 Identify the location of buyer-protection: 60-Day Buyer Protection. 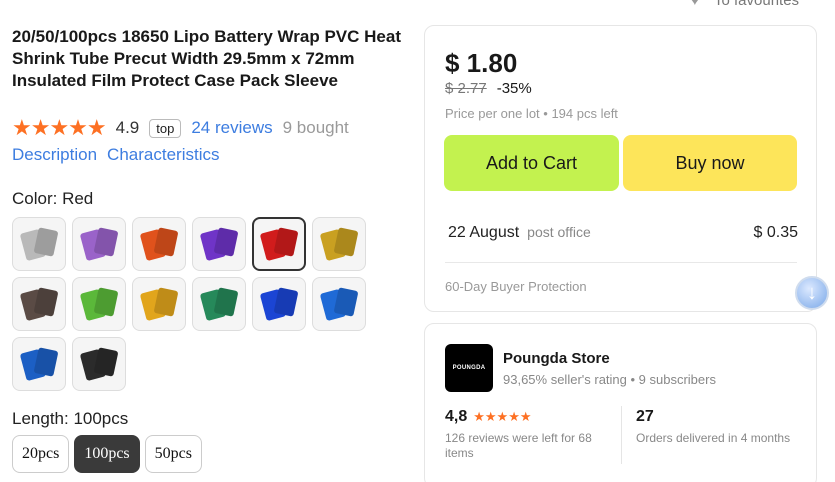
(516, 286).